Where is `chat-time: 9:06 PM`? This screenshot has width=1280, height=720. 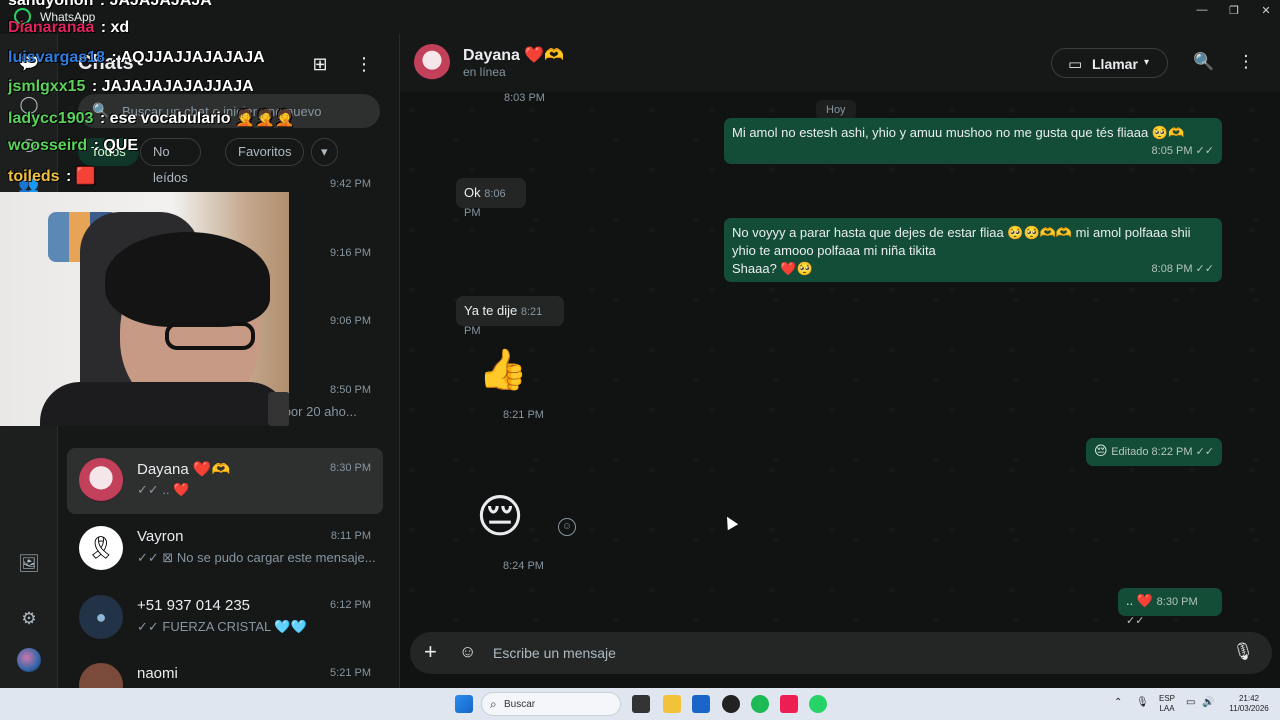
chat-time: 9:06 PM is located at coordinates (350, 321).